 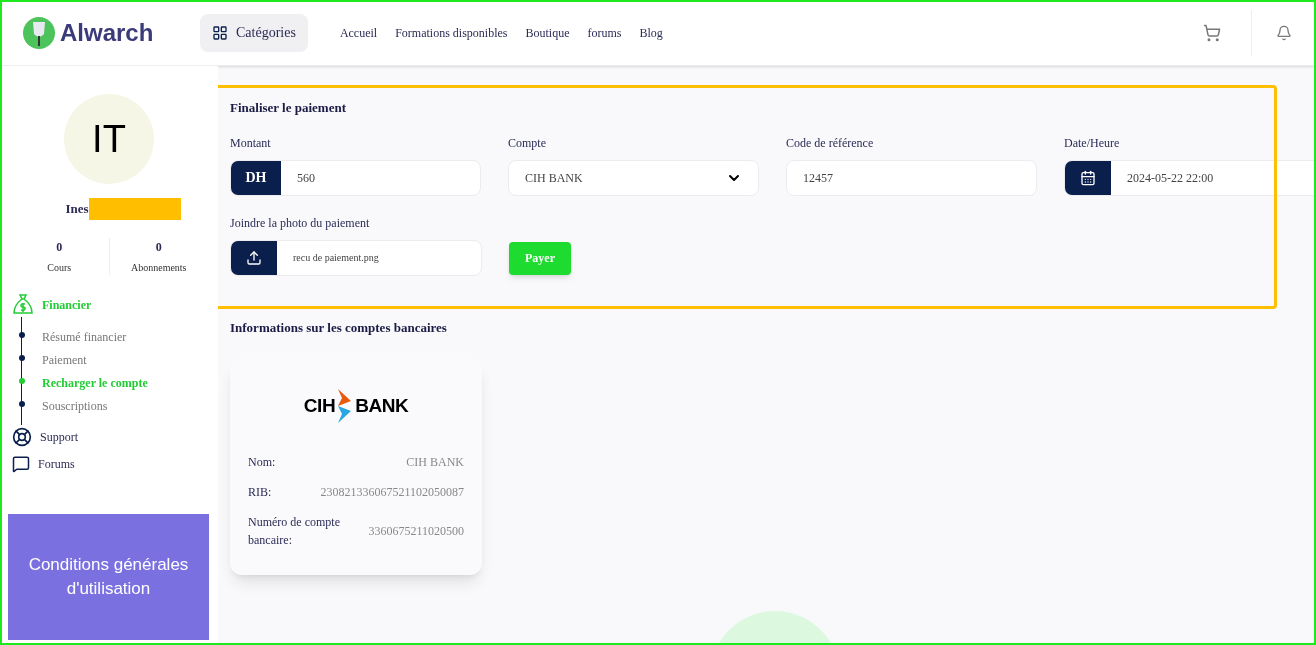 I want to click on bank-logo: CIH BANK, so click(x=356, y=406).